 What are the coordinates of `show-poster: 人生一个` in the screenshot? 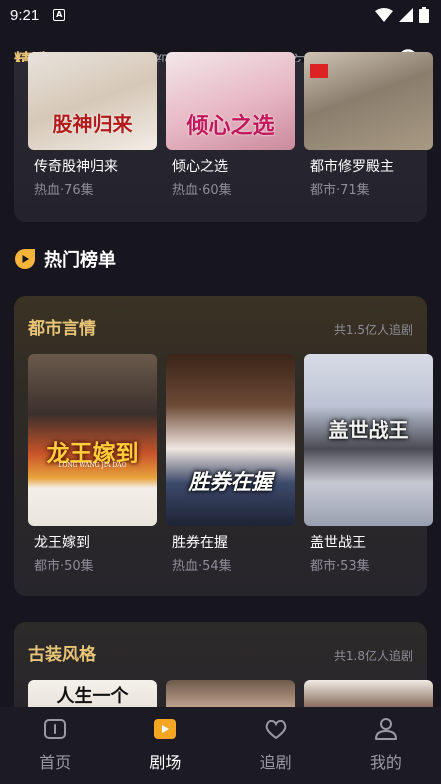 It's located at (92, 695).